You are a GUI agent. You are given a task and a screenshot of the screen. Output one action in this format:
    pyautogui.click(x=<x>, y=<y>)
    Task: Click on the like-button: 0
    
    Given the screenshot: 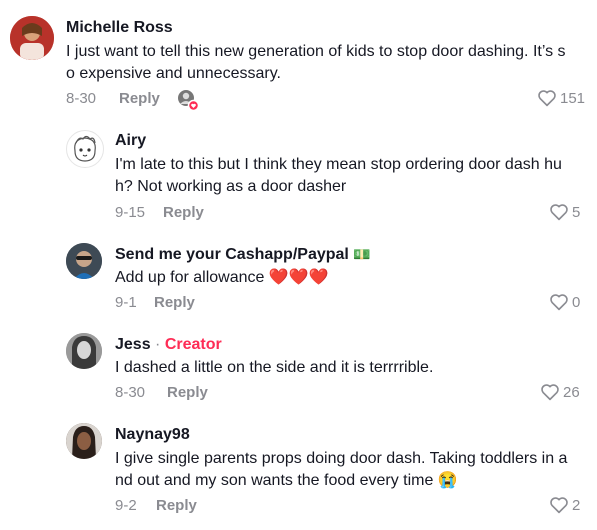 What is the action you would take?
    pyautogui.click(x=564, y=302)
    